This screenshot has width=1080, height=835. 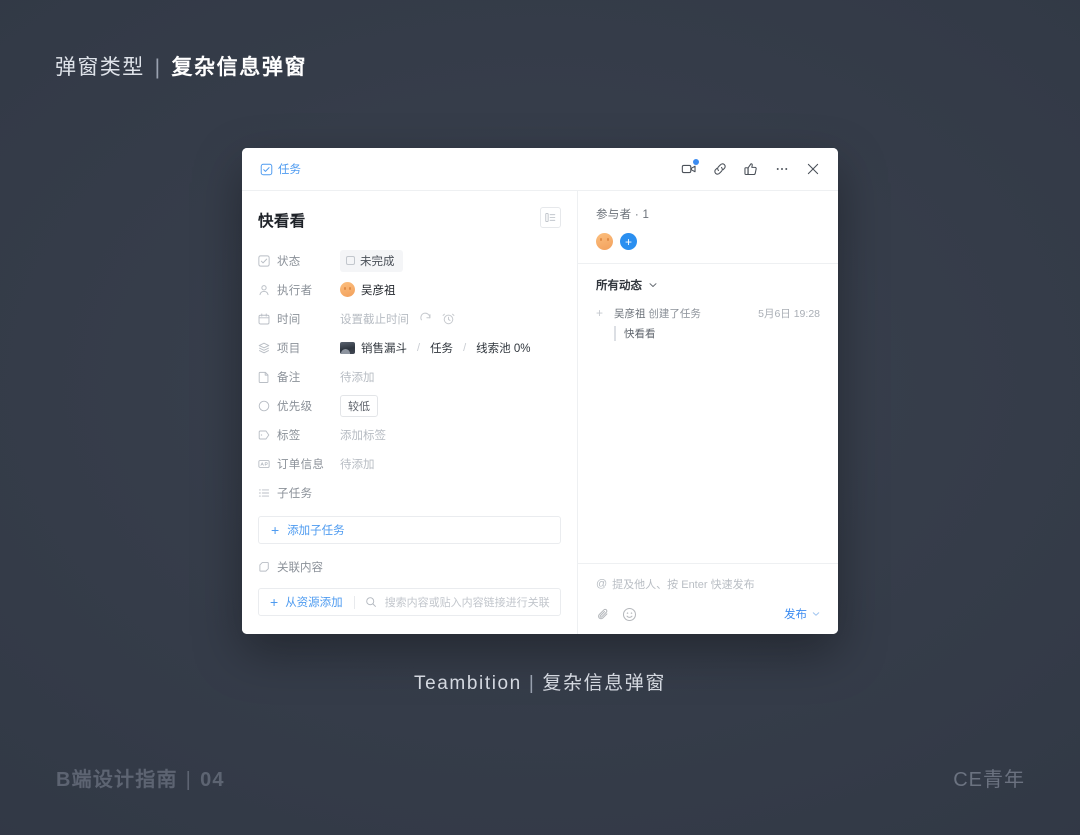 What do you see at coordinates (628, 241) in the screenshot?
I see `add-participant-button: +` at bounding box center [628, 241].